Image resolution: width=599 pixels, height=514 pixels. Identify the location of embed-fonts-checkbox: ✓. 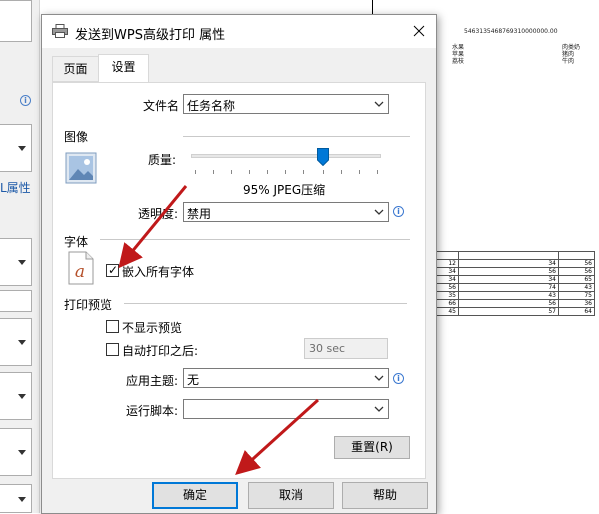
(112, 270).